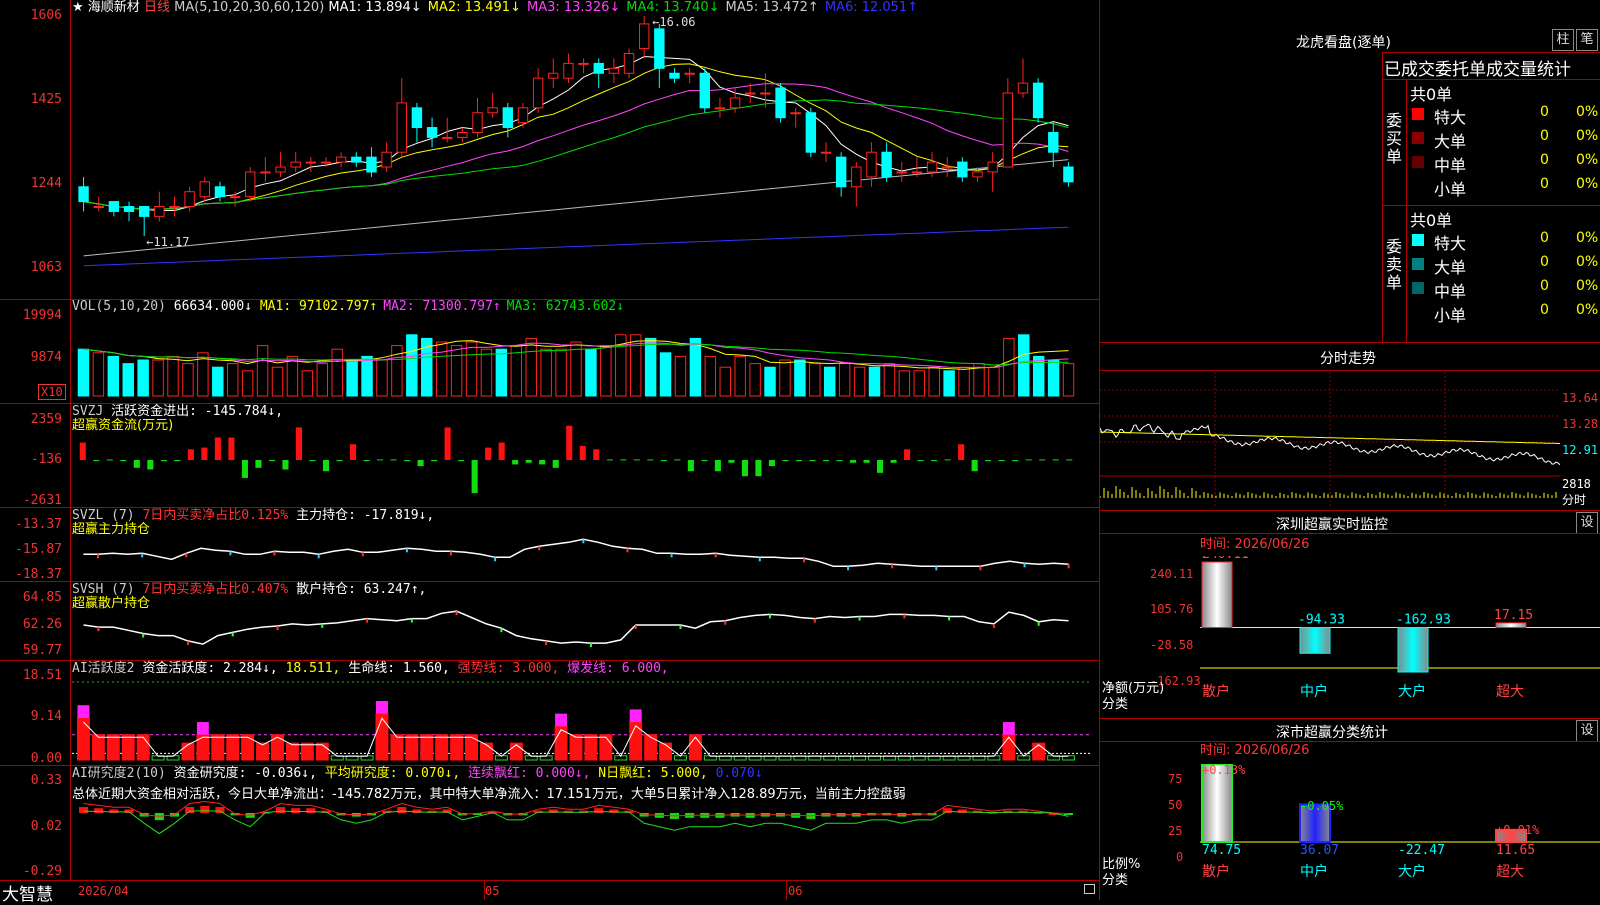  I want to click on lhb-tabs: 已成交委托单成交量统计, so click(1477, 67).